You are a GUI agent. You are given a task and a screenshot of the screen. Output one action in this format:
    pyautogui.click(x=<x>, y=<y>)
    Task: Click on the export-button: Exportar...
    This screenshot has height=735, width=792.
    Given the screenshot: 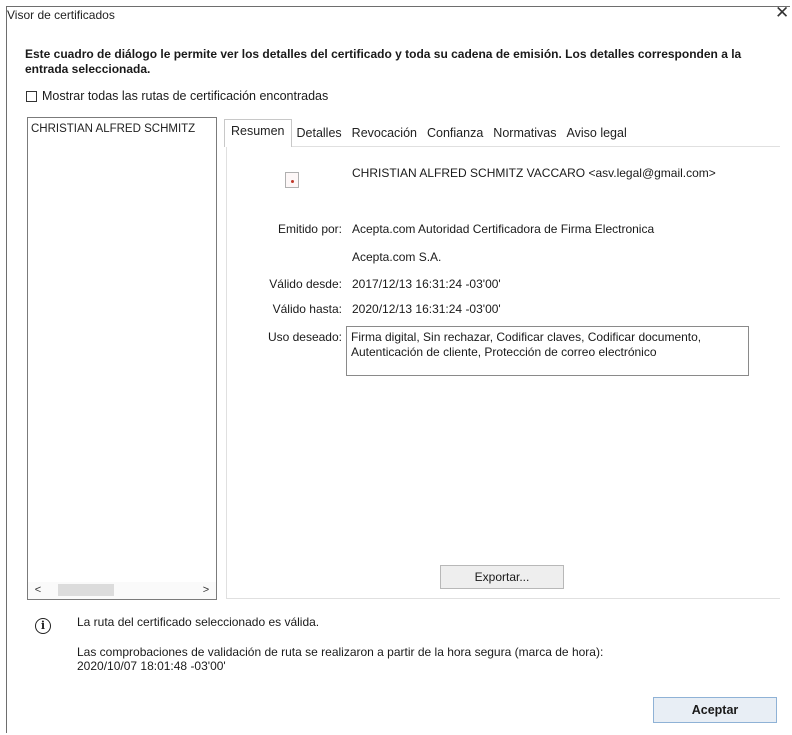 What is the action you would take?
    pyautogui.click(x=502, y=577)
    